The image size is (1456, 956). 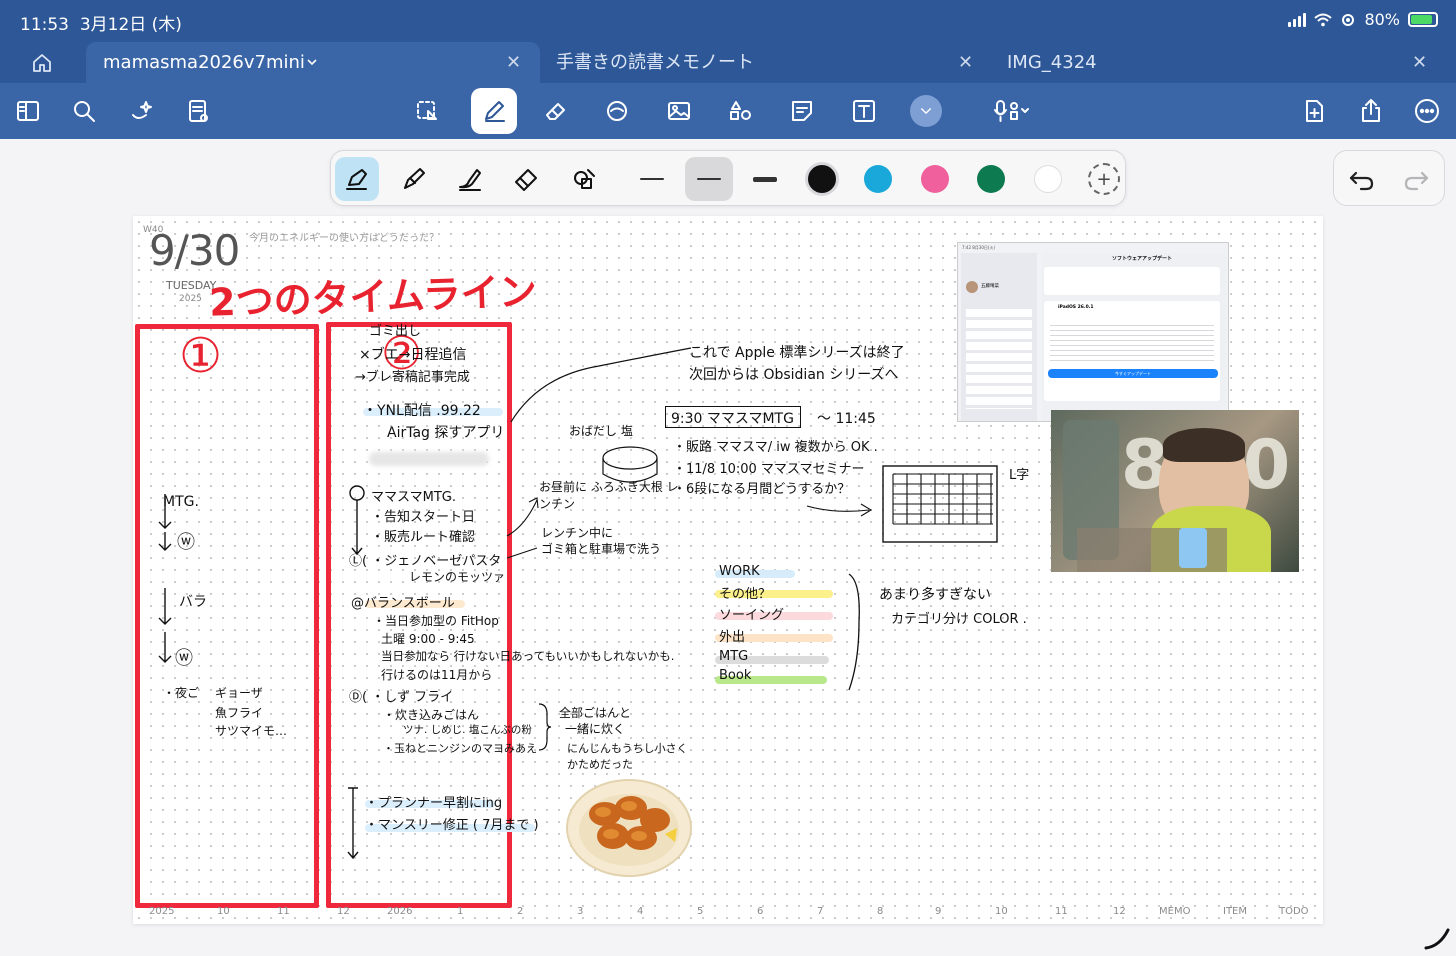 I want to click on text-box-button, so click(x=864, y=111).